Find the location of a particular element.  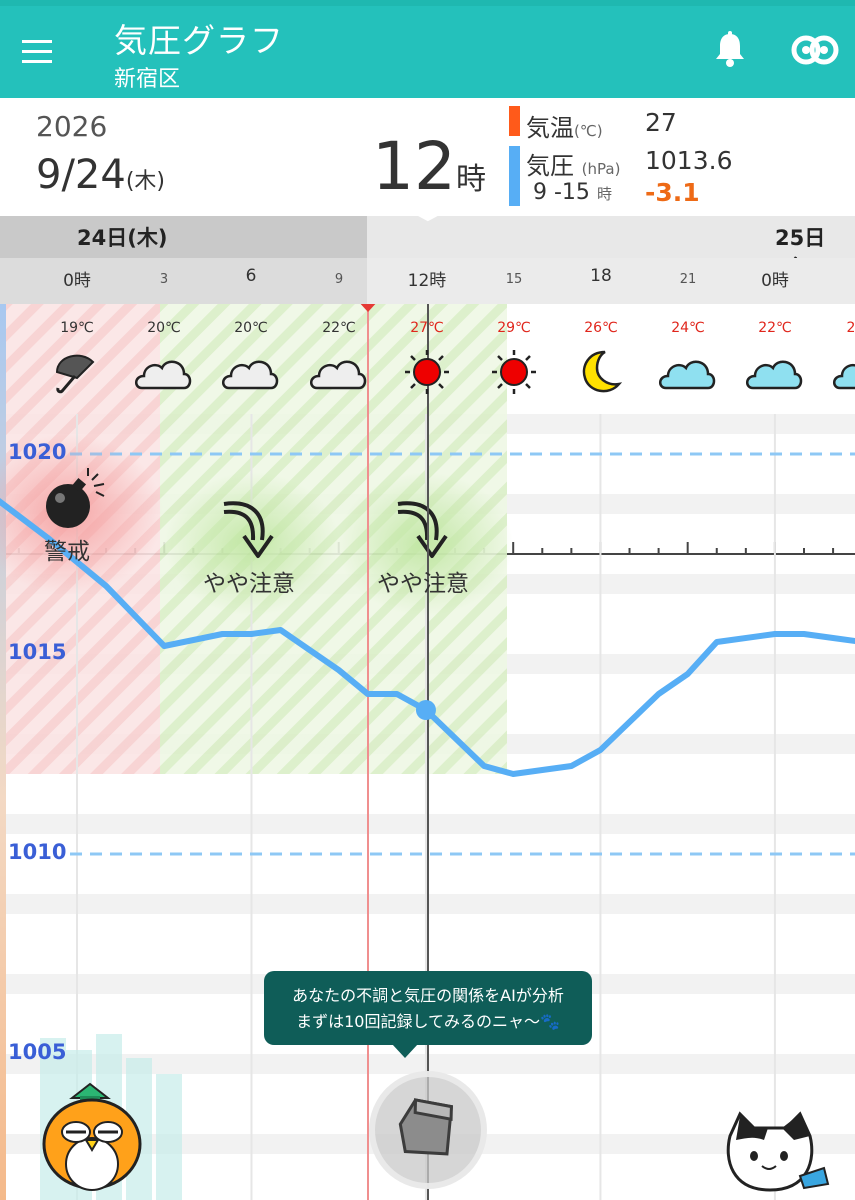

moon-icon is located at coordinates (602, 371).